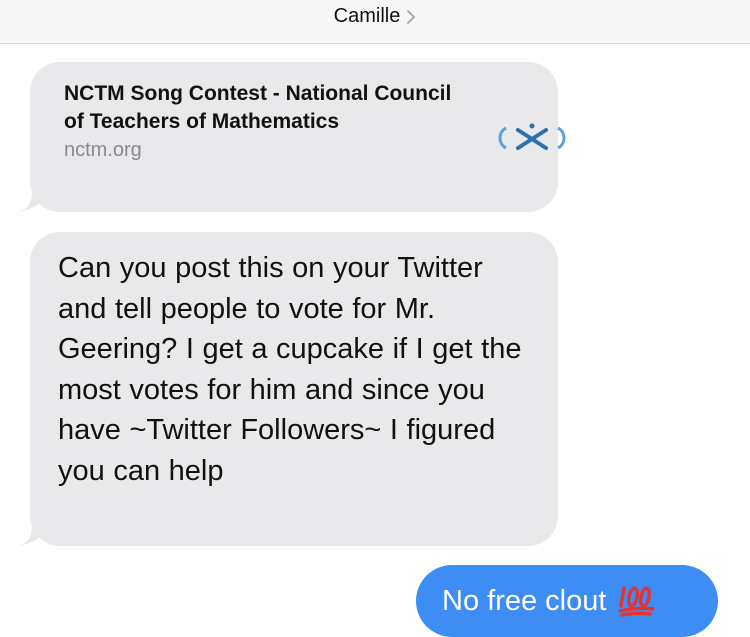 The width and height of the screenshot is (750, 637). I want to click on link-domain: nctm.org, so click(103, 150).